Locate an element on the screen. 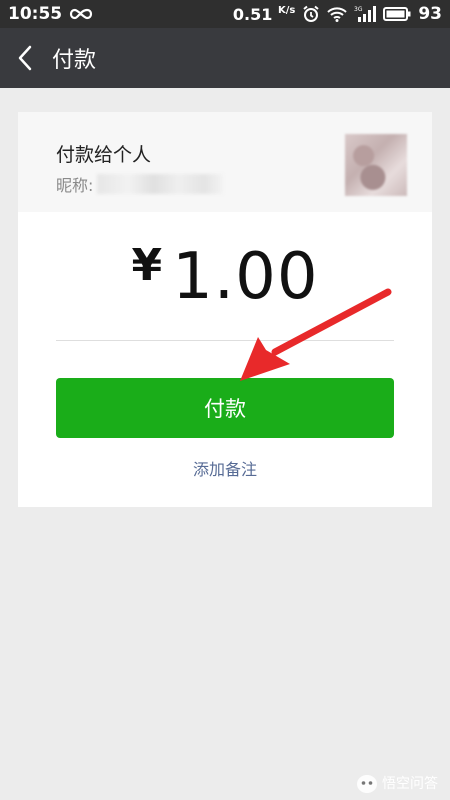 Image resolution: width=450 pixels, height=800 pixels. currency-symbol: ¥ is located at coordinates (147, 265).